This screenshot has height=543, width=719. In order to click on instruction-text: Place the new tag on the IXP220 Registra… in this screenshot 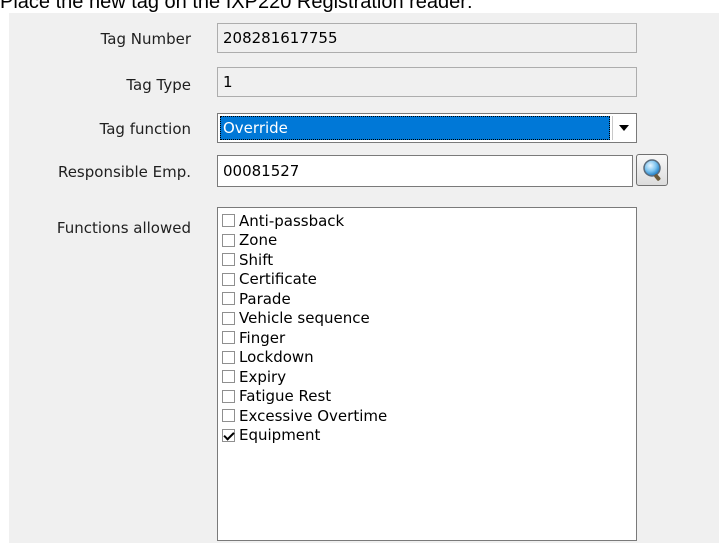, I will do `click(236, 6)`.